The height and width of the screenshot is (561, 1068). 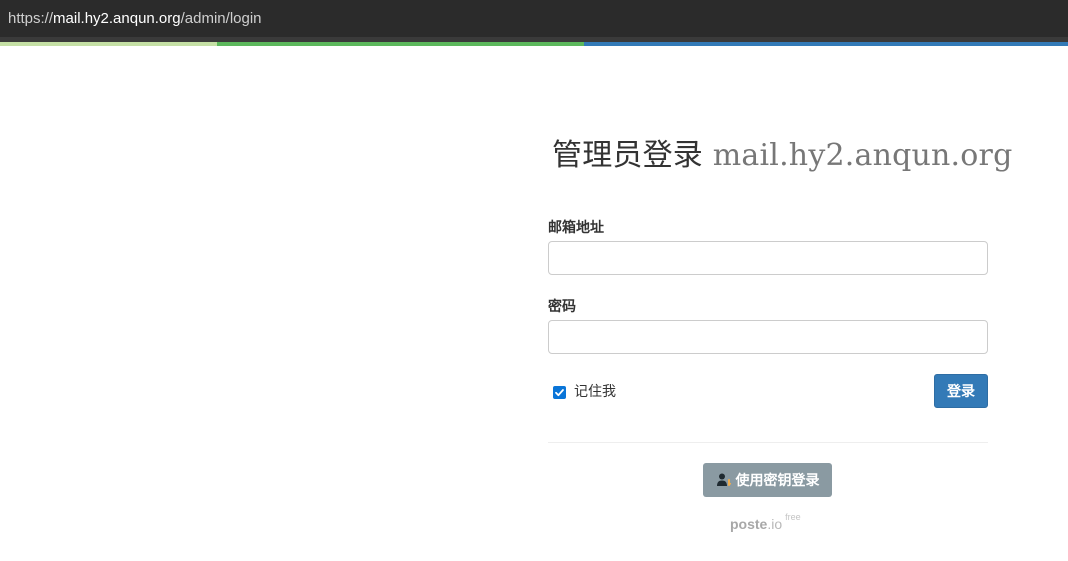 I want to click on edition-badge: free, so click(x=793, y=517).